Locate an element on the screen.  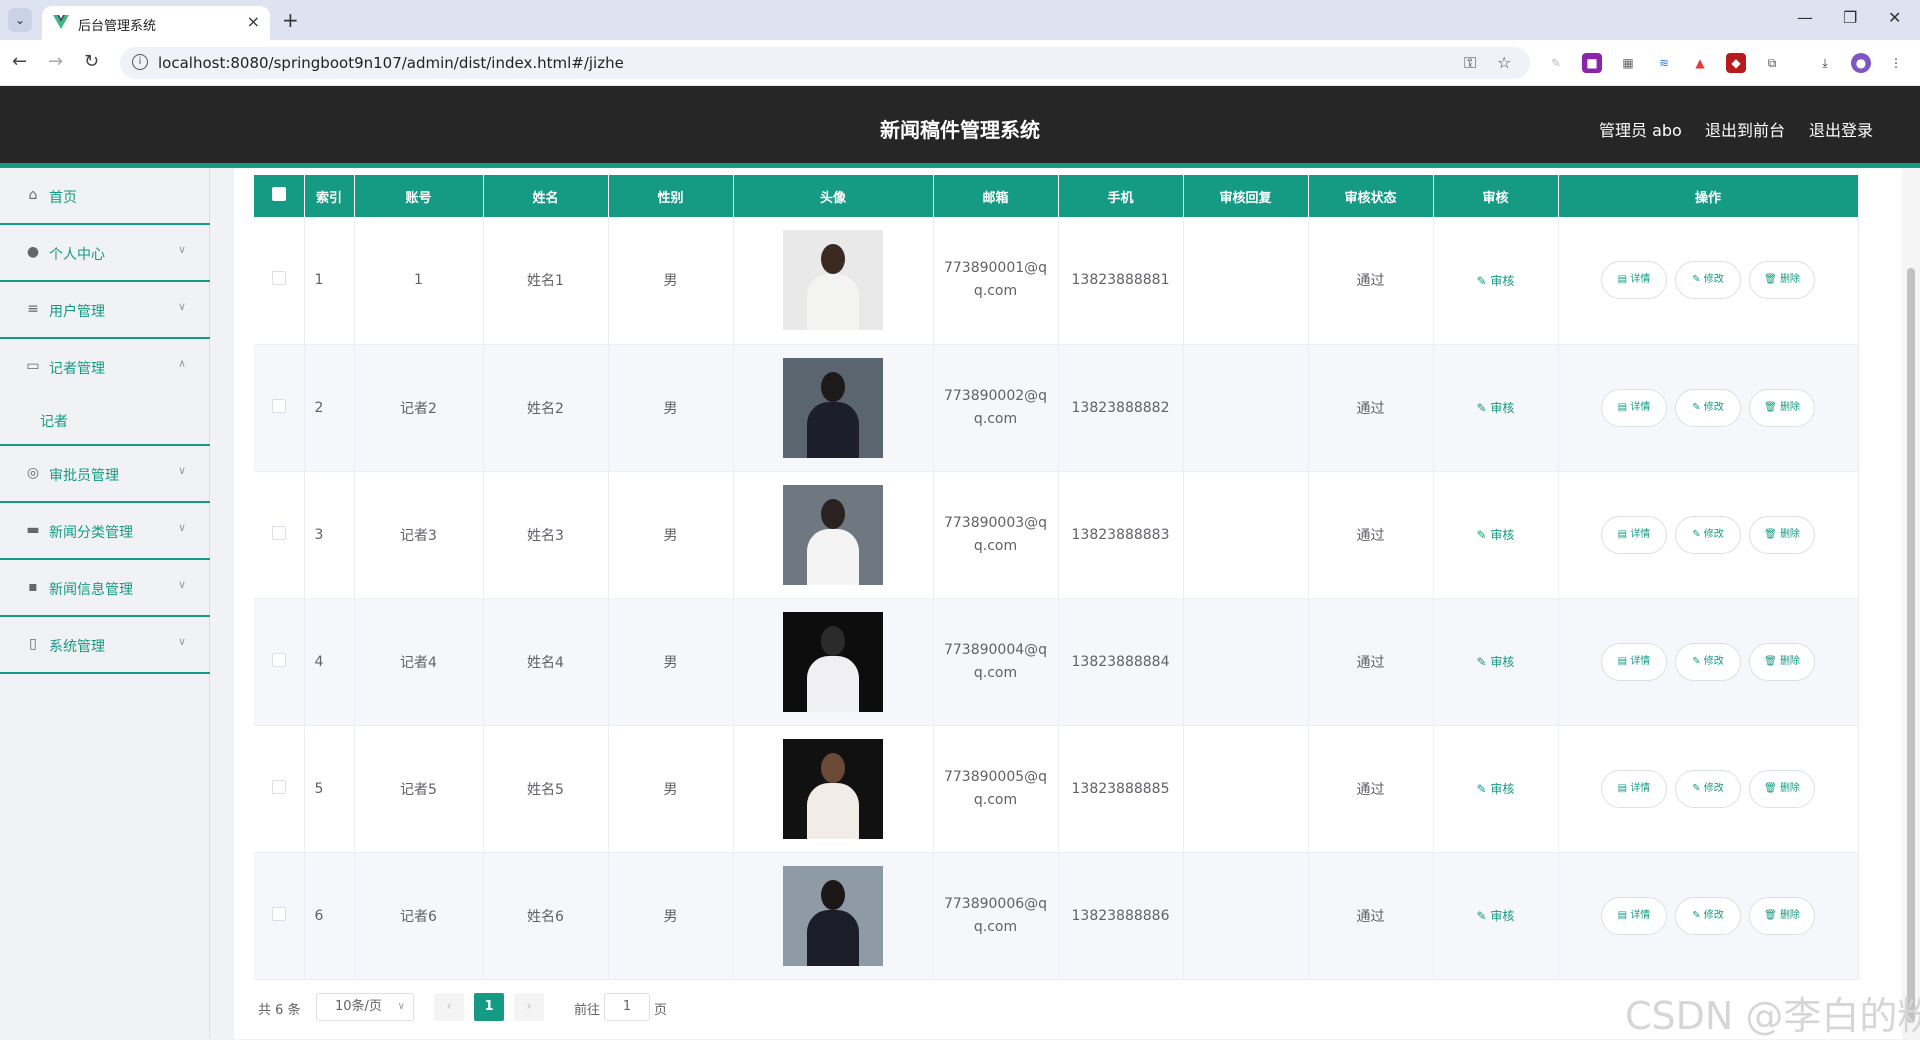
sidebar-item-home: ⌂ 首页 is located at coordinates (105, 196).